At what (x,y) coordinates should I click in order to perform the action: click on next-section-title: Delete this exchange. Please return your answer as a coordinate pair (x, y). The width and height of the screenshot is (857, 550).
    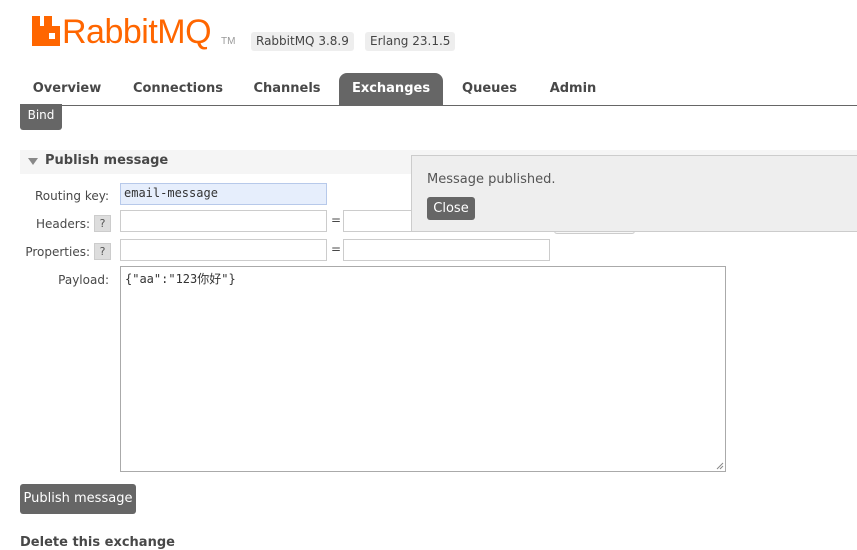
    Looking at the image, I should click on (97, 542).